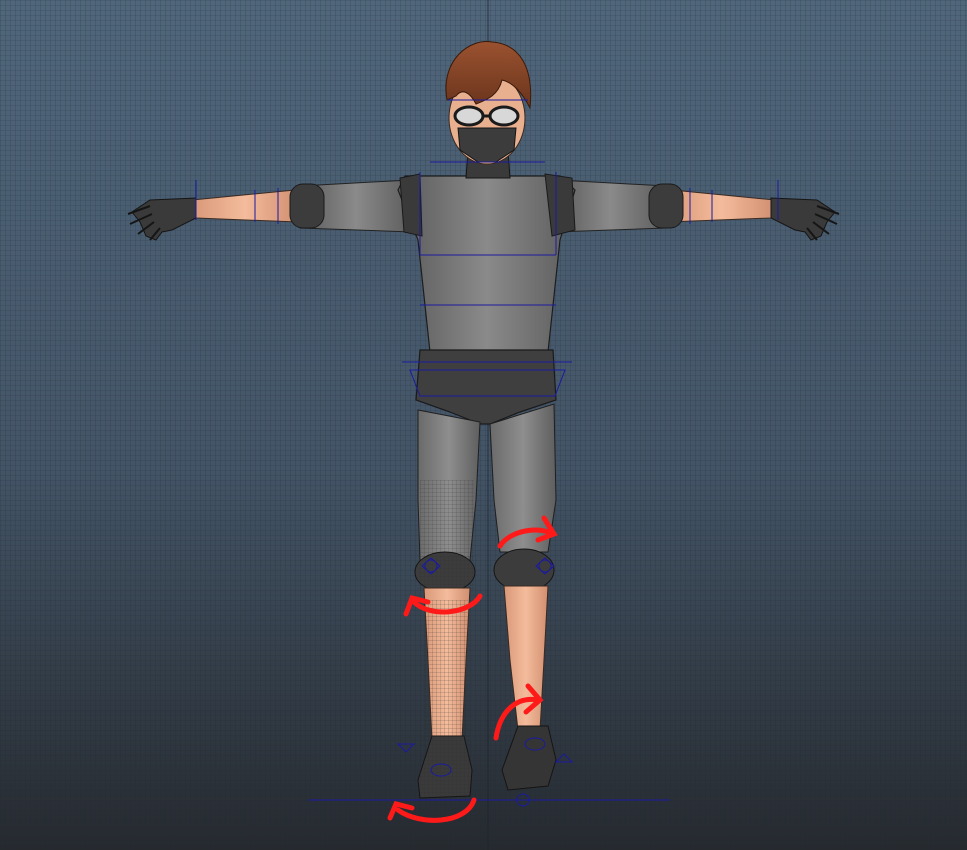 The image size is (967, 850). What do you see at coordinates (445, 766) in the screenshot?
I see `left-shoe-mesh` at bounding box center [445, 766].